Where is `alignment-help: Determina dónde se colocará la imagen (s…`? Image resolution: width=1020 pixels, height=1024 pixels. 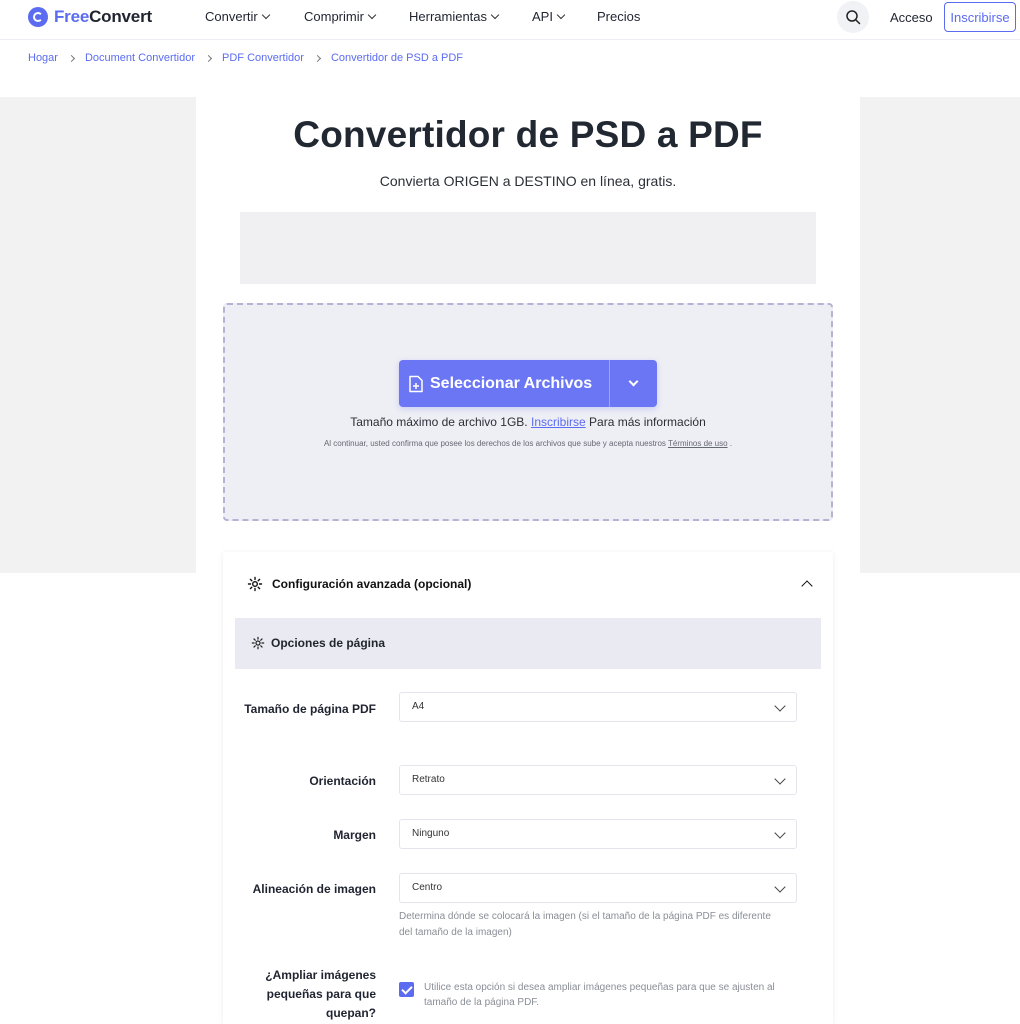 alignment-help: Determina dónde se colocará la imagen (s… is located at coordinates (585, 924).